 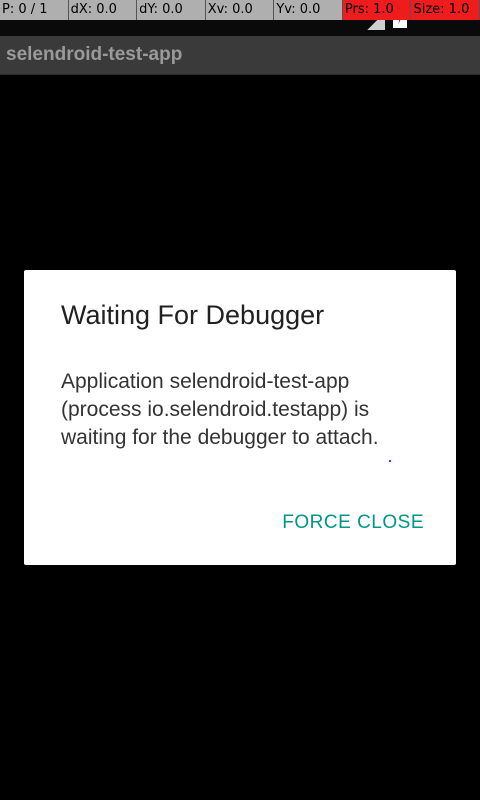 I want to click on dialog-title: Waiting For Debugger, so click(x=193, y=315).